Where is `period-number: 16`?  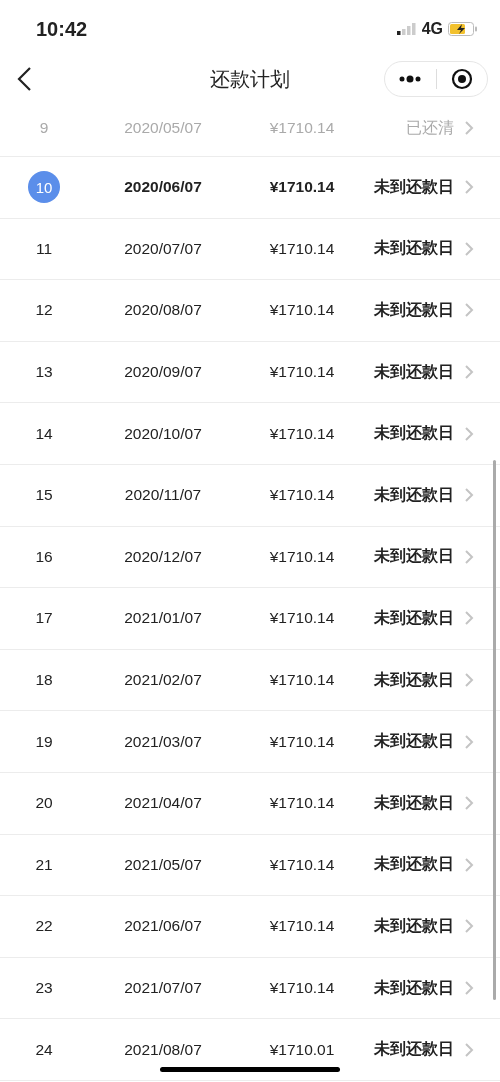 period-number: 16 is located at coordinates (44, 556).